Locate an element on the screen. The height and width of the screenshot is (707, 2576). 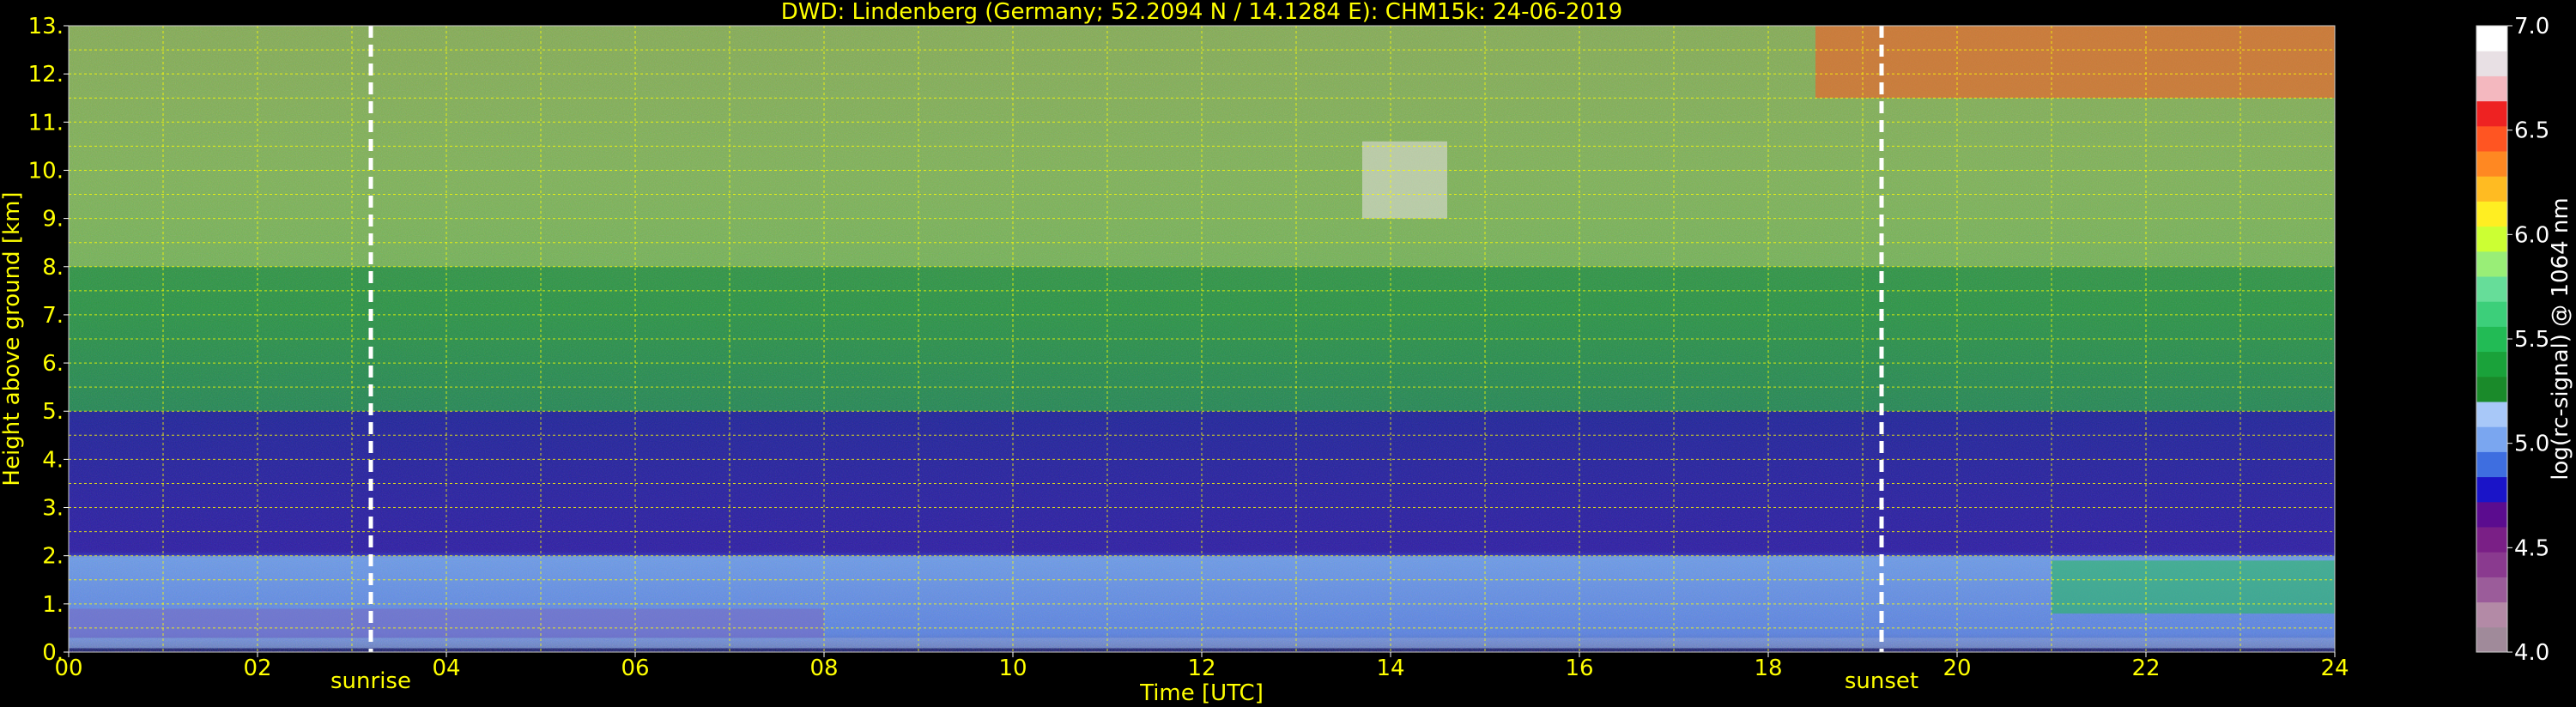
x-tick-label: 12 is located at coordinates (1201, 668).